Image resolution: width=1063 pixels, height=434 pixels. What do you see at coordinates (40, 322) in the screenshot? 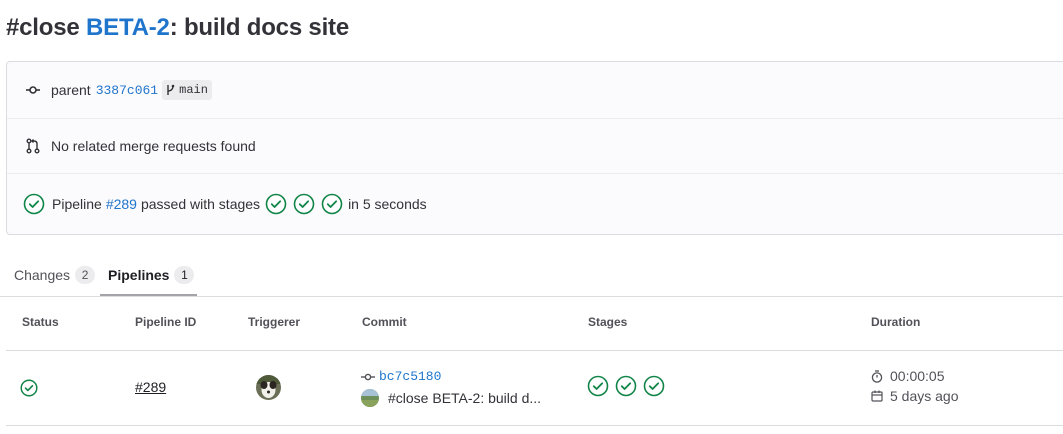
I see `column-header-status: Status` at bounding box center [40, 322].